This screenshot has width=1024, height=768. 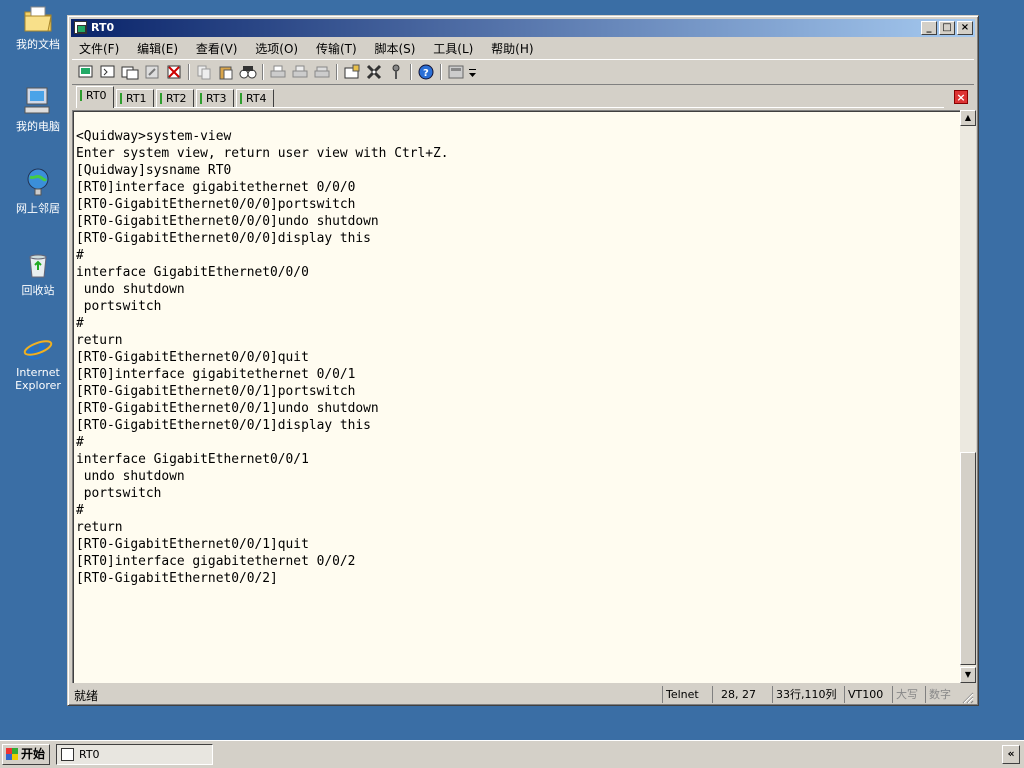 I want to click on tab-rt3: RT3, so click(x=215, y=98).